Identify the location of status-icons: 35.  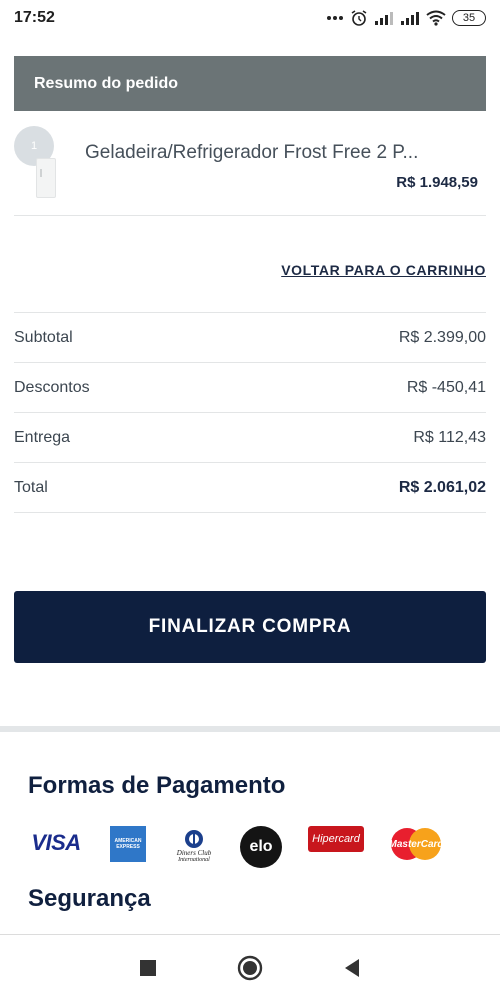
(406, 18).